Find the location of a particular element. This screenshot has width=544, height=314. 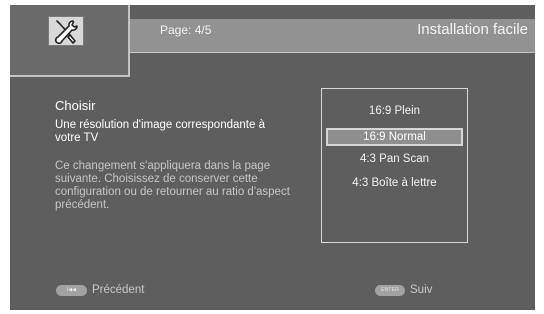

option-16-9-plein: 16:9 Plein is located at coordinates (394, 111).